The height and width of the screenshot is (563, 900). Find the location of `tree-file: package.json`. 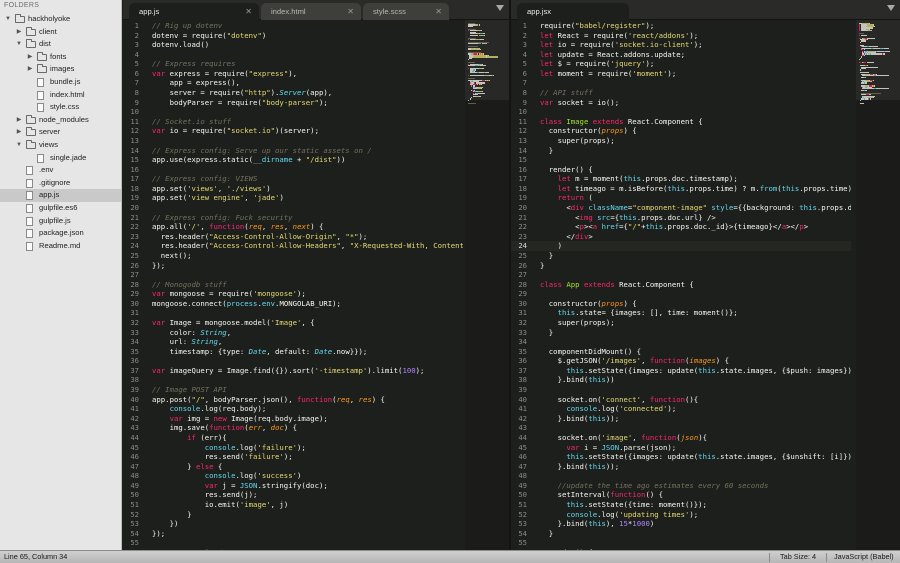

tree-file: package.json is located at coordinates (60, 233).